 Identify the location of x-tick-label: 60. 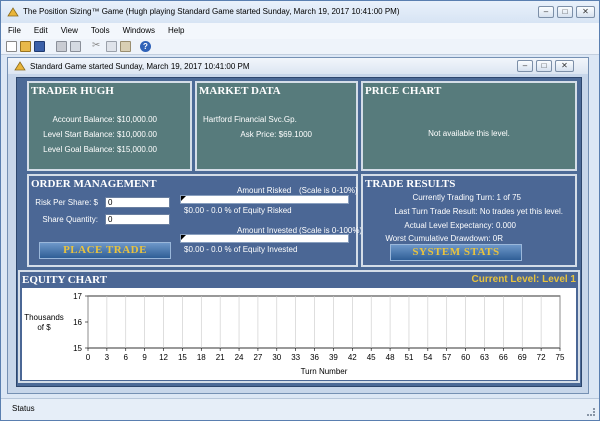
(465, 357).